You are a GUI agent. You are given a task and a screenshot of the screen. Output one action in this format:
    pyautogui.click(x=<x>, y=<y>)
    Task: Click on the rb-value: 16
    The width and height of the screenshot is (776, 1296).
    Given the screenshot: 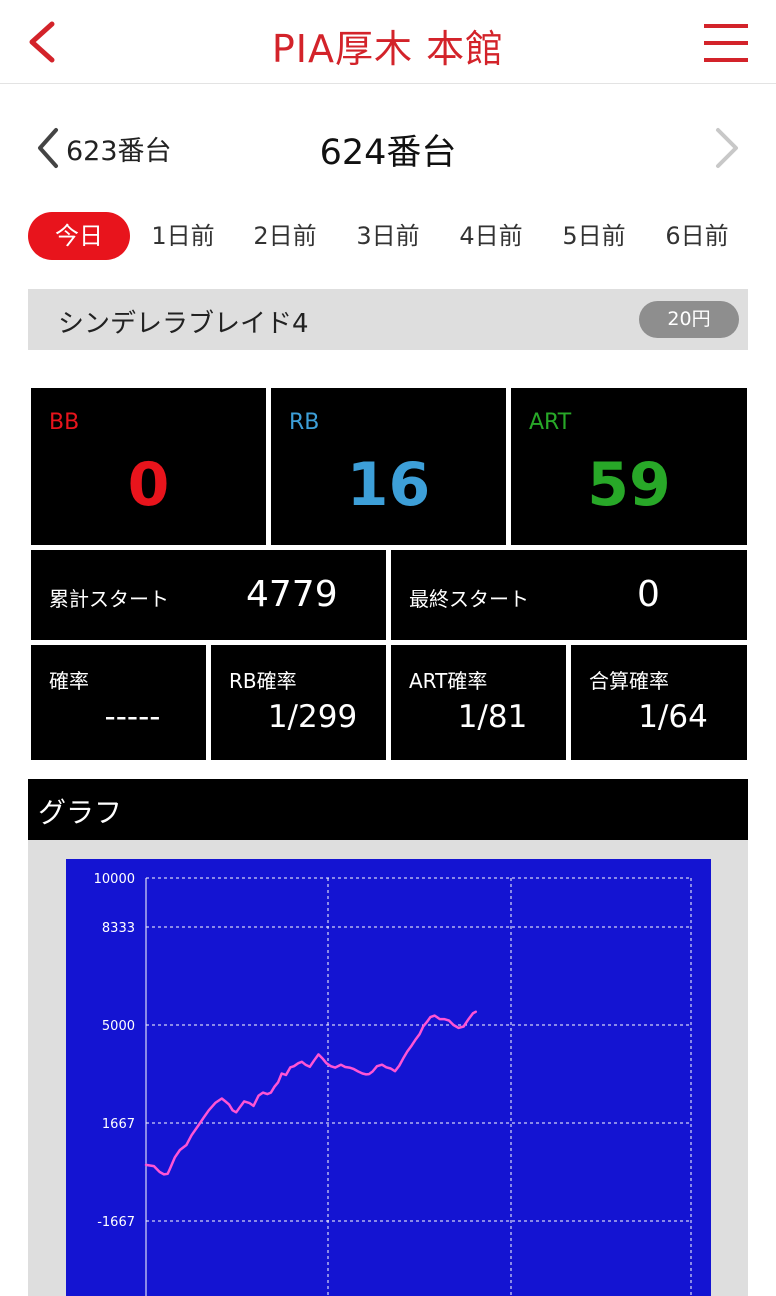 What is the action you would take?
    pyautogui.click(x=388, y=485)
    